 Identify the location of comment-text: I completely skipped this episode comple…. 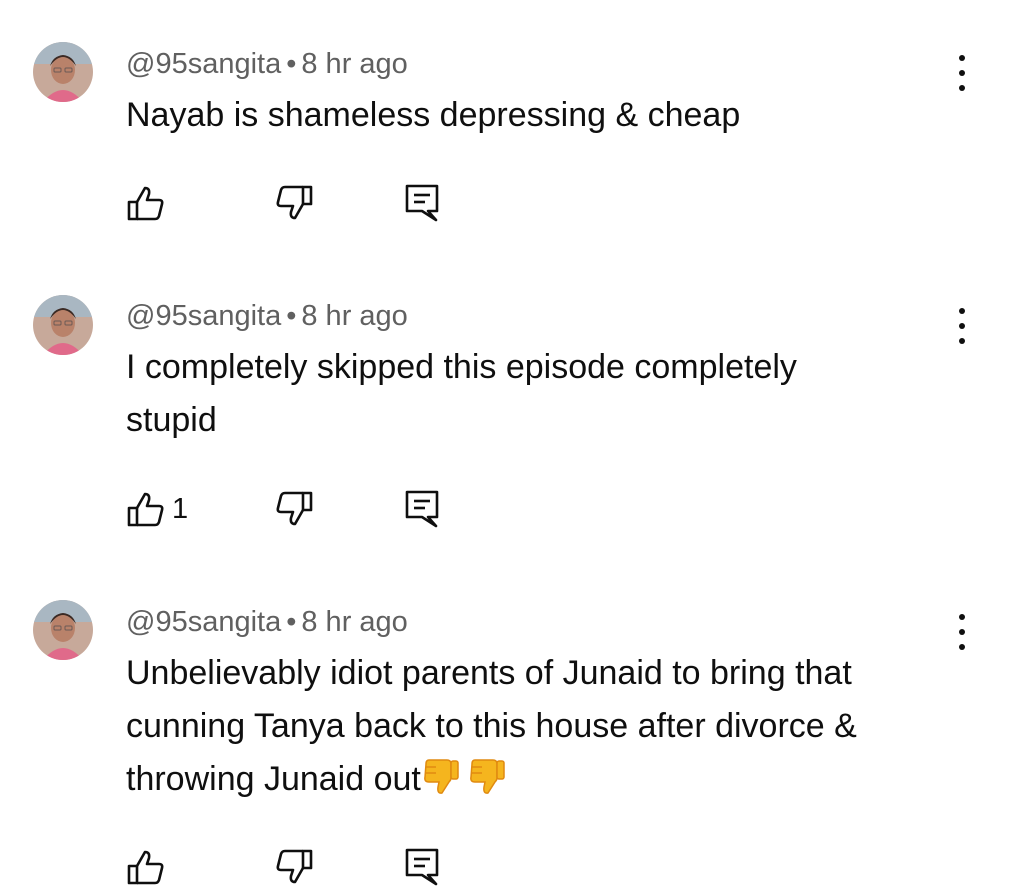
(531, 394).